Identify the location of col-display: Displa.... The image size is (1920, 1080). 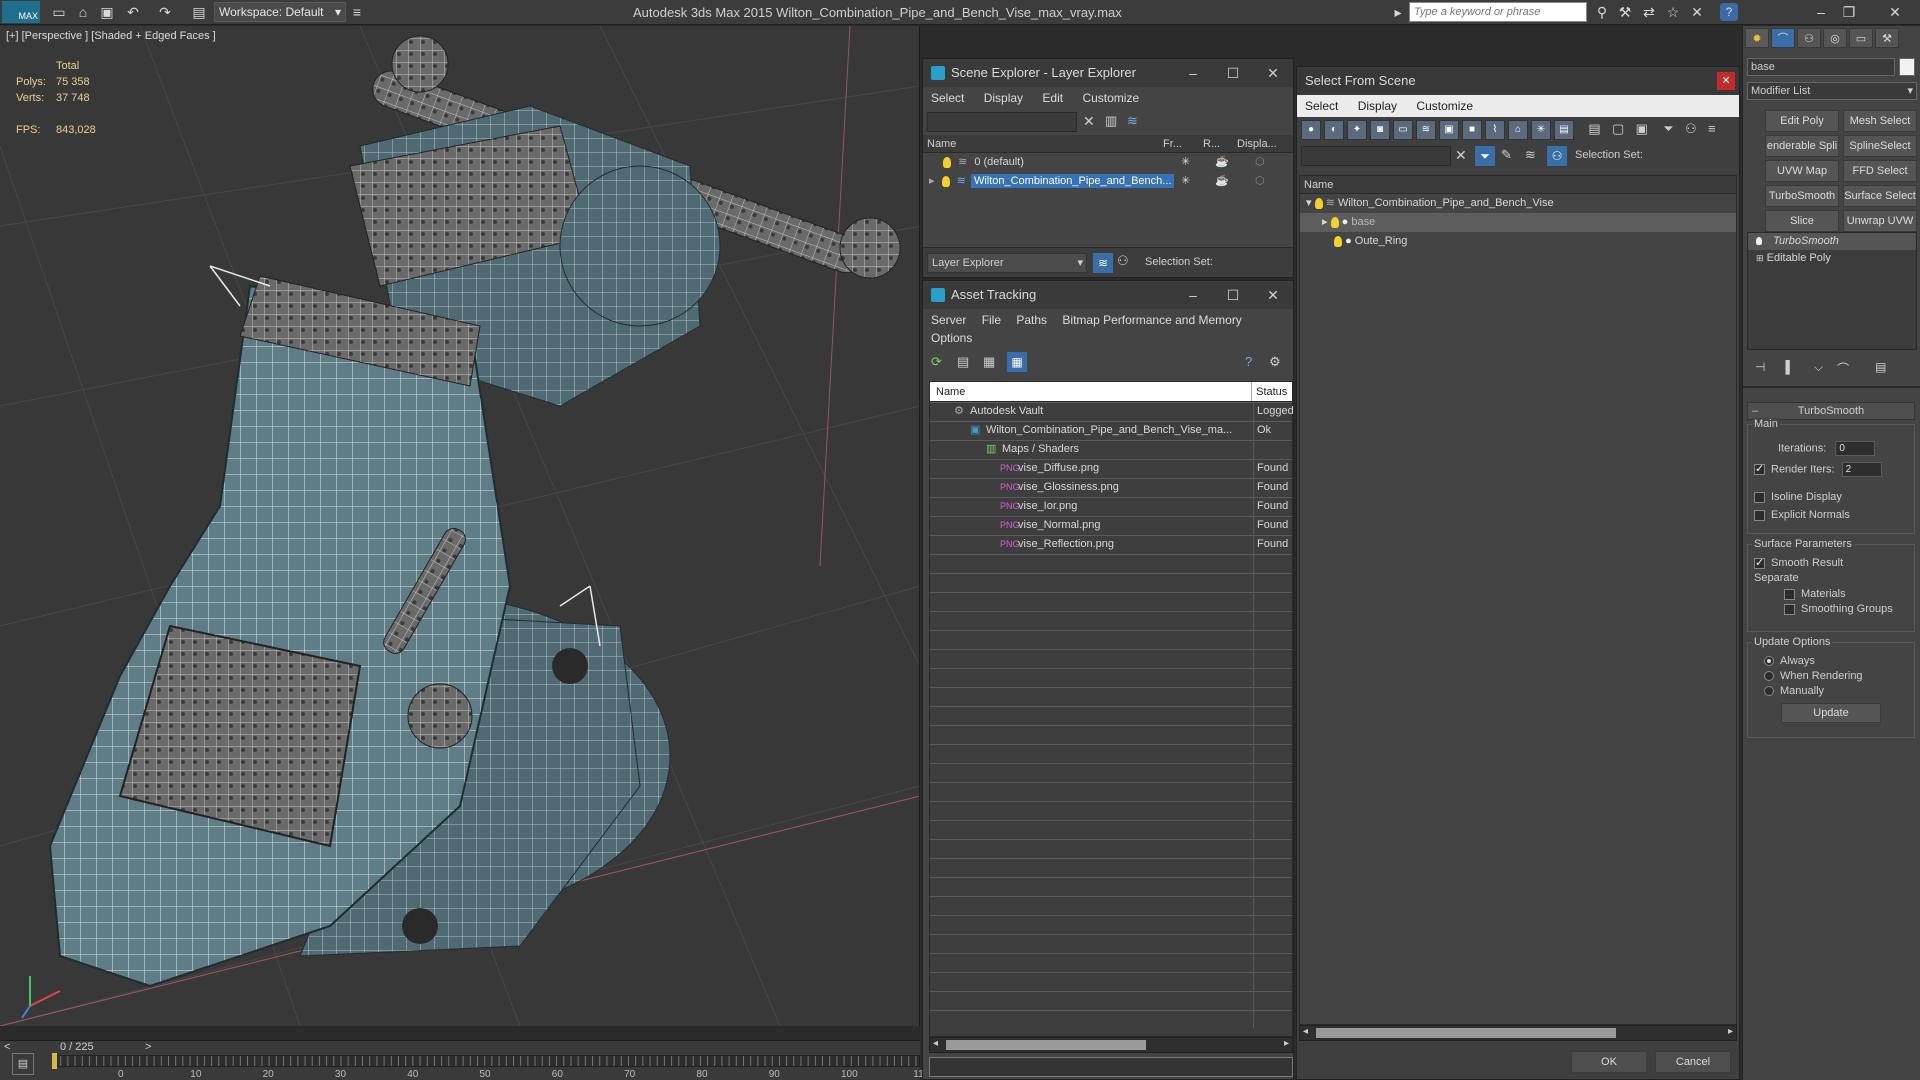
(1265, 143).